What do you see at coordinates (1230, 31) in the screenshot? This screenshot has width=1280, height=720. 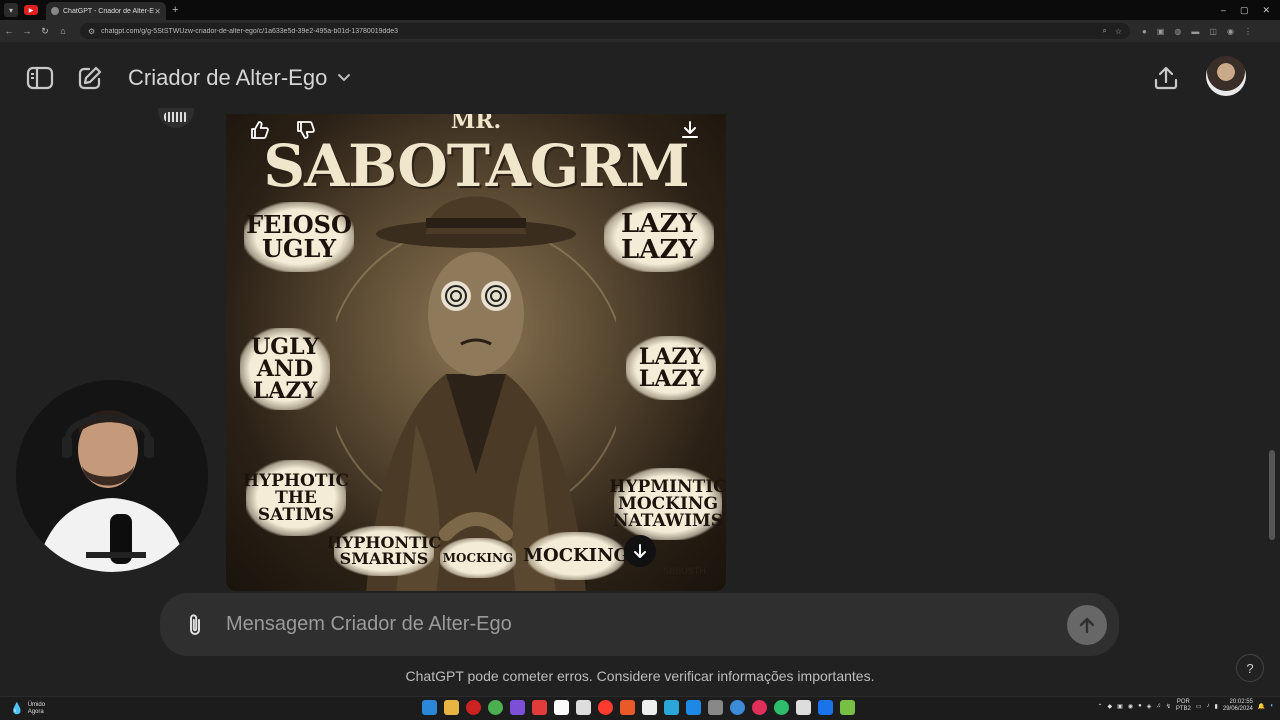 I see `profile-icon: ◉` at bounding box center [1230, 31].